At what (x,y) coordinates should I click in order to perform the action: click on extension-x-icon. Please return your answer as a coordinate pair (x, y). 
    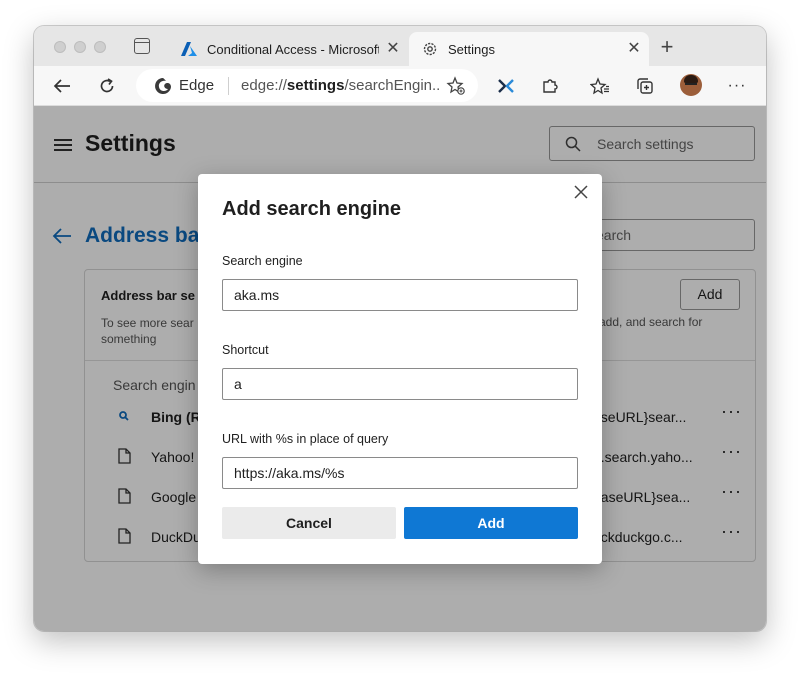
    Looking at the image, I should click on (506, 86).